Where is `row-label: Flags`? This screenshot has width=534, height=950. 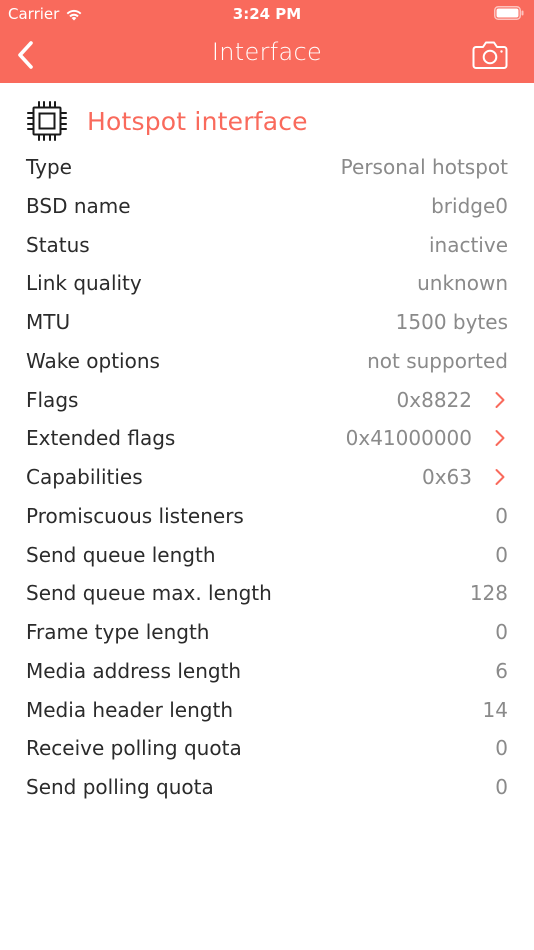
row-label: Flags is located at coordinates (52, 399).